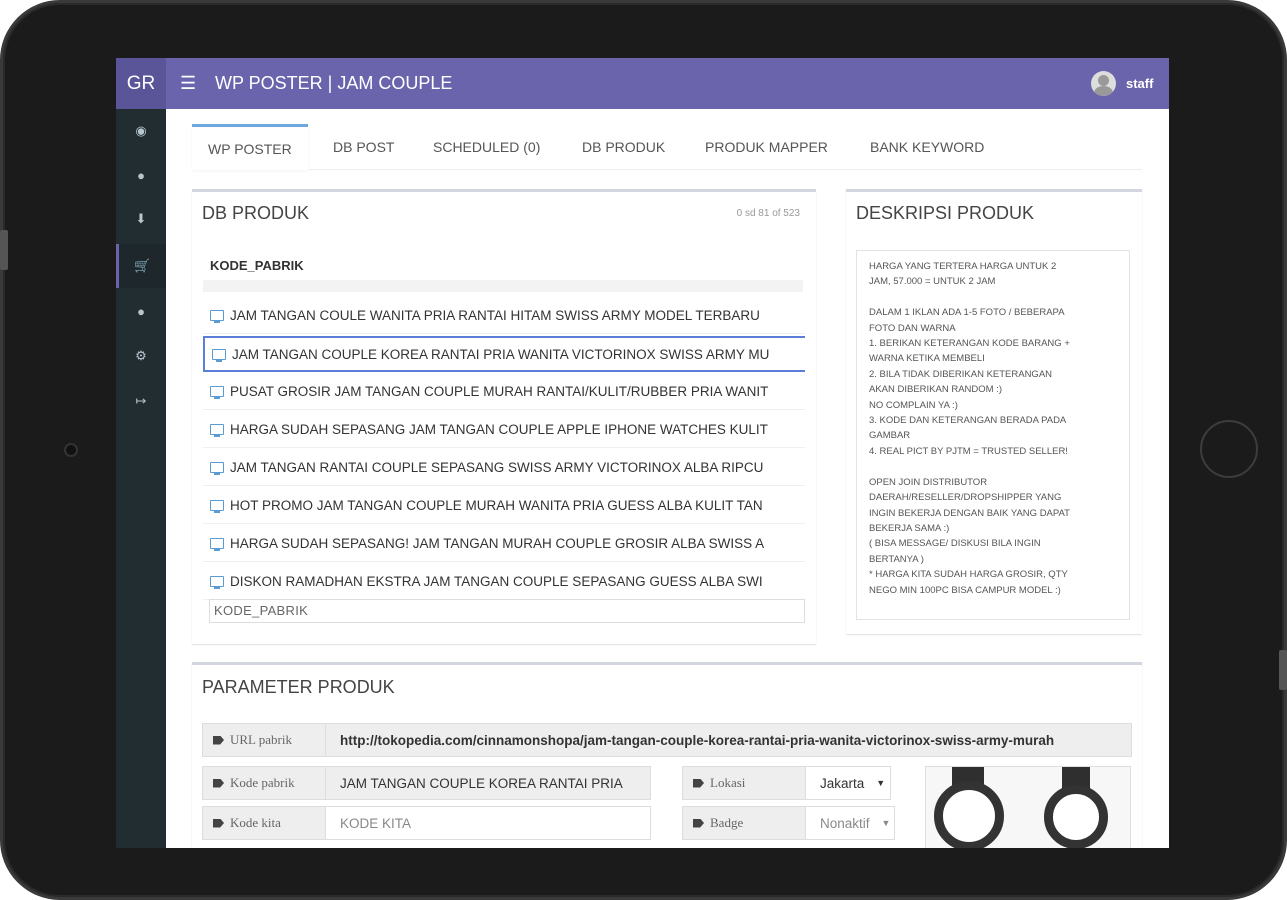  I want to click on logout-icon: ↦, so click(141, 401).